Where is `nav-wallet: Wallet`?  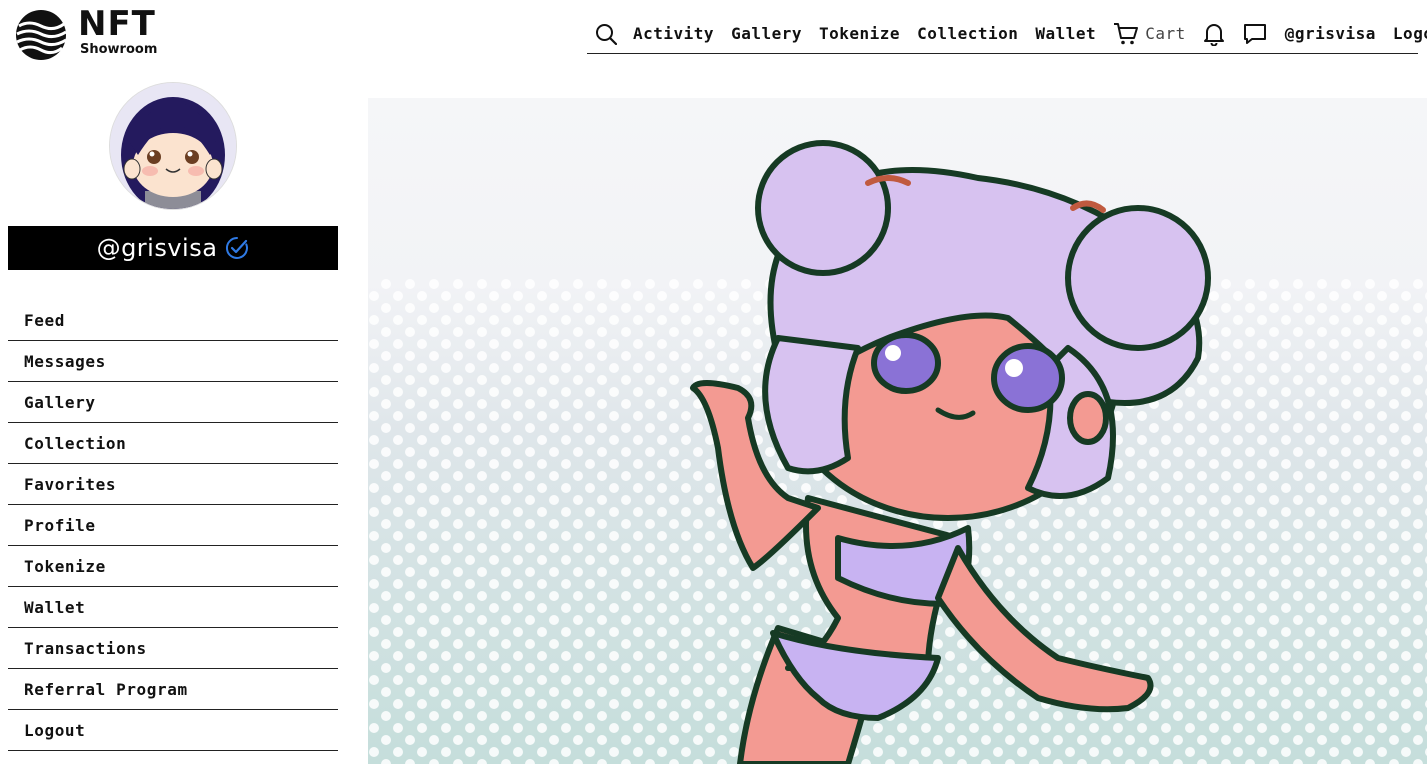
nav-wallet: Wallet is located at coordinates (1065, 33).